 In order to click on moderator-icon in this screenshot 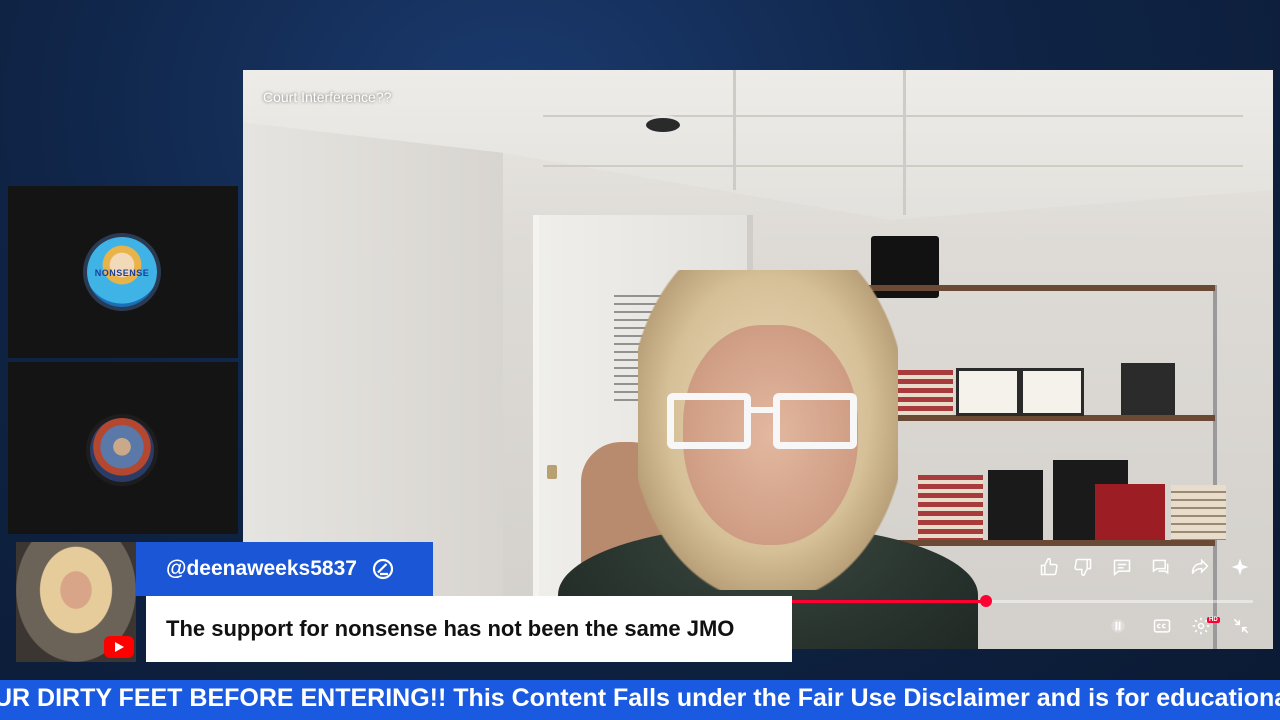, I will do `click(384, 569)`.